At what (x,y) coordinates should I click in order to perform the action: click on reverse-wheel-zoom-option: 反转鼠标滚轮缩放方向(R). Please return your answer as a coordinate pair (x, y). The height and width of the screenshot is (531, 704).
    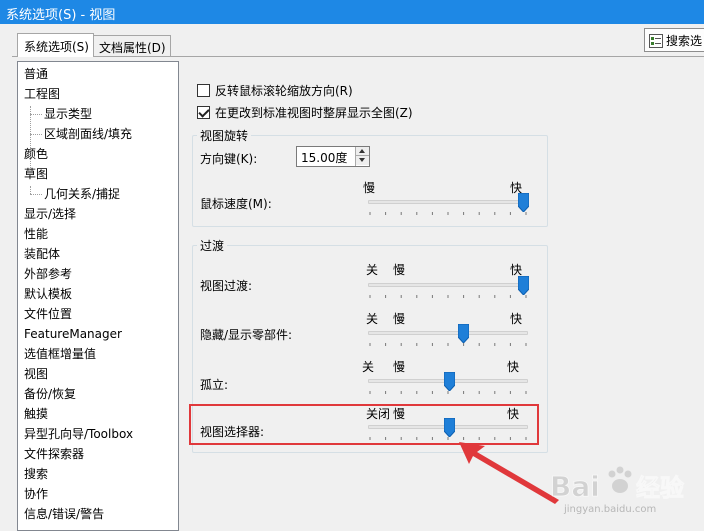
    Looking at the image, I should click on (275, 91).